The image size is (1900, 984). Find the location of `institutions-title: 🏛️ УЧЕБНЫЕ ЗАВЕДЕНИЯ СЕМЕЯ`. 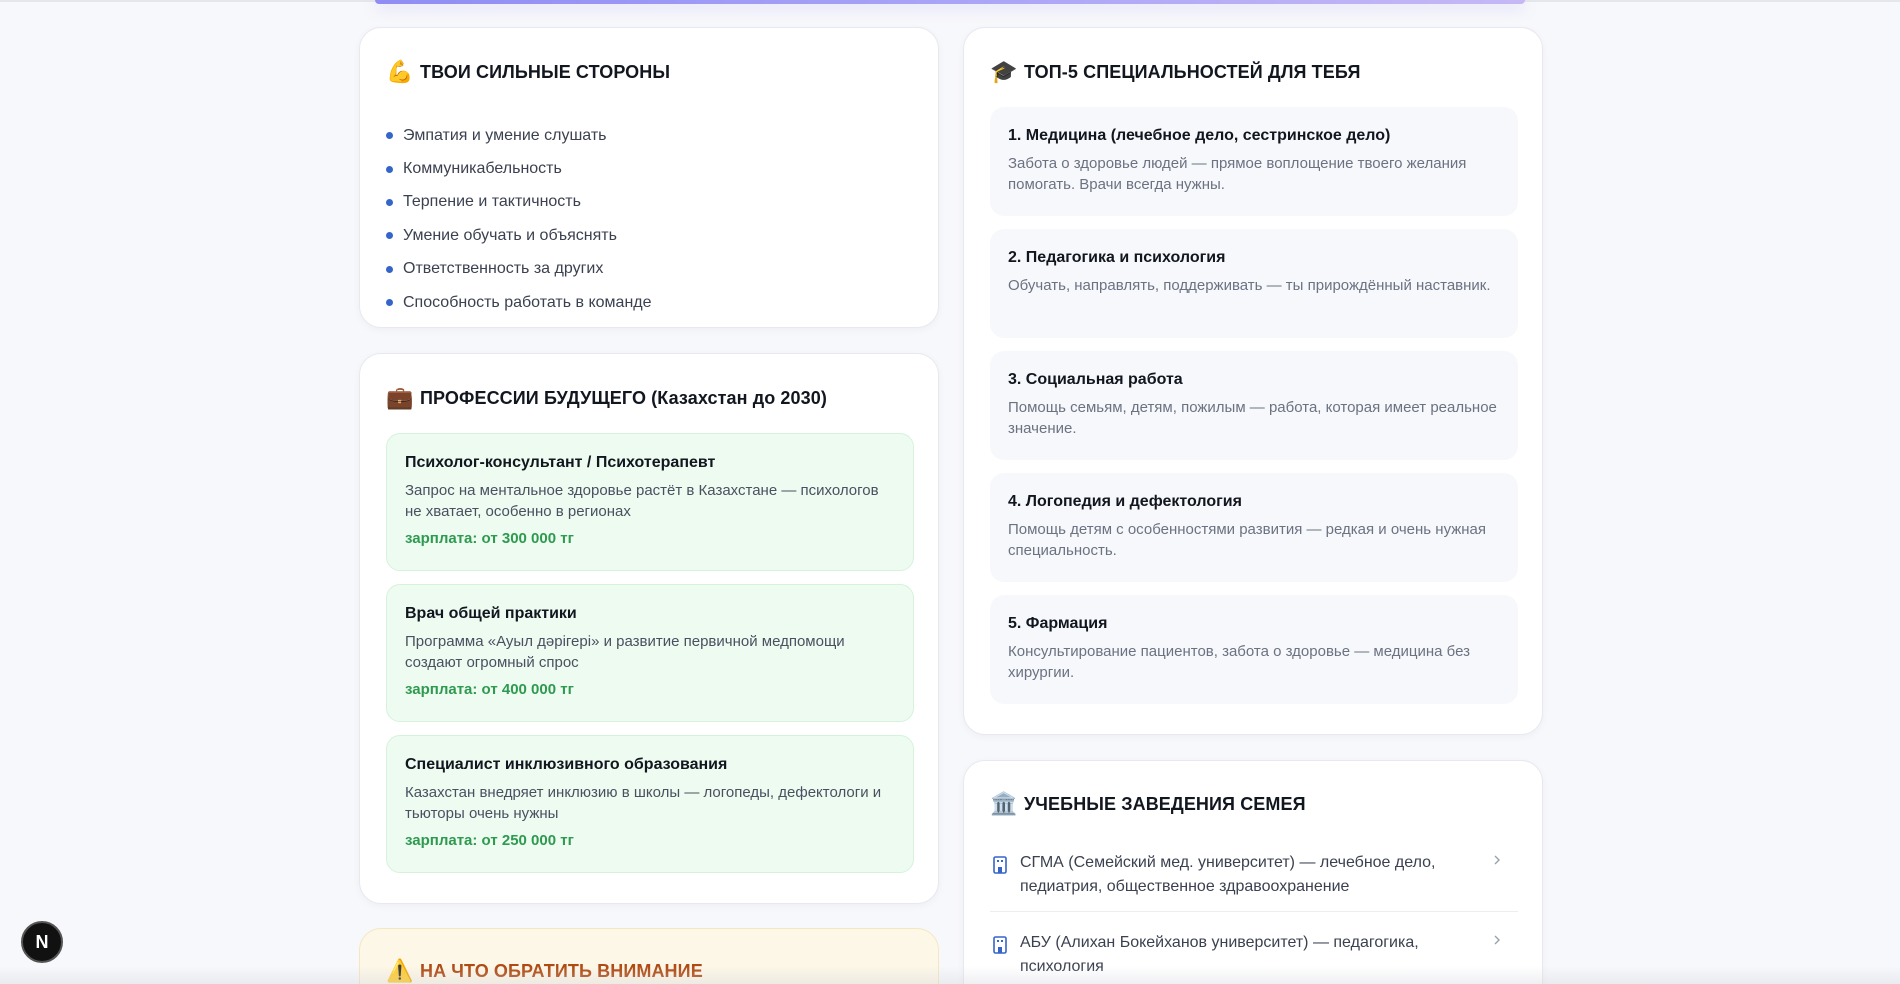

institutions-title: 🏛️ УЧЕБНЫЕ ЗАВЕДЕНИЯ СЕМЕЯ is located at coordinates (1148, 804).